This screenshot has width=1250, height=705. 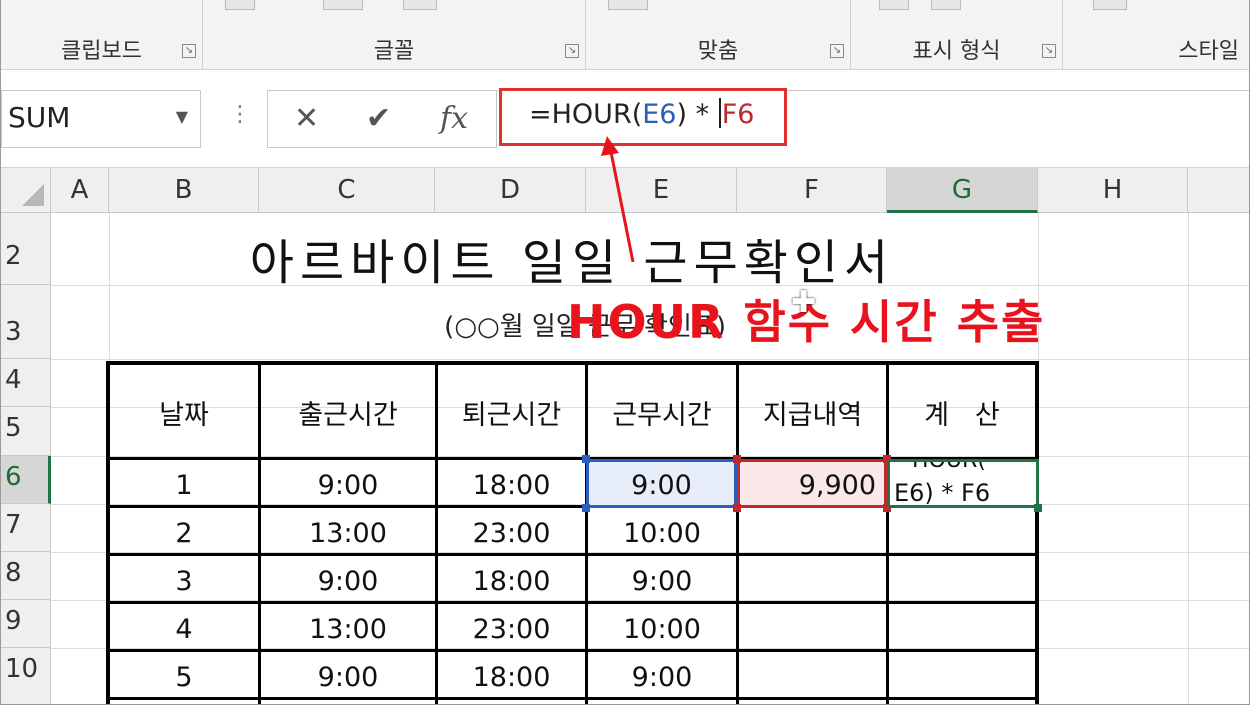 I want to click on table-header-calc: 계 산, so click(x=962, y=412).